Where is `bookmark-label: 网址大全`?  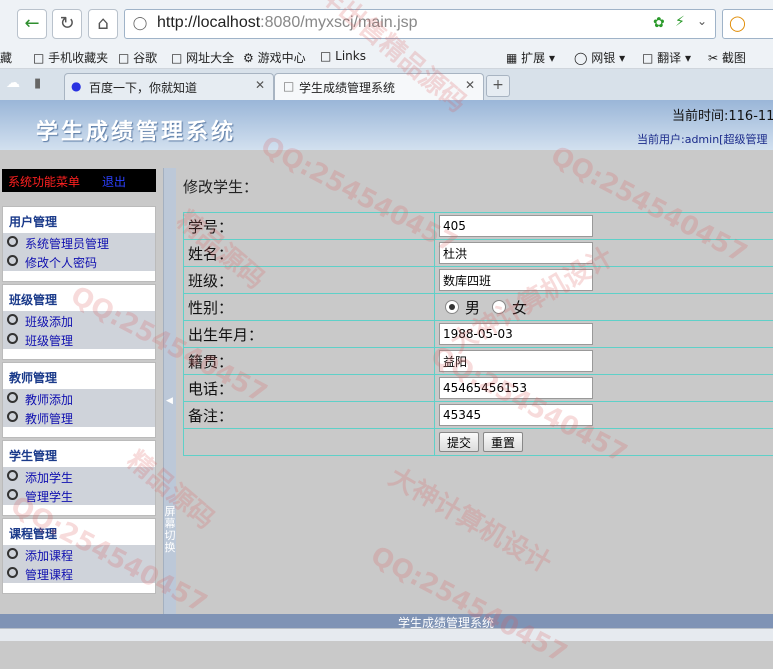
bookmark-label: 网址大全 is located at coordinates (210, 58).